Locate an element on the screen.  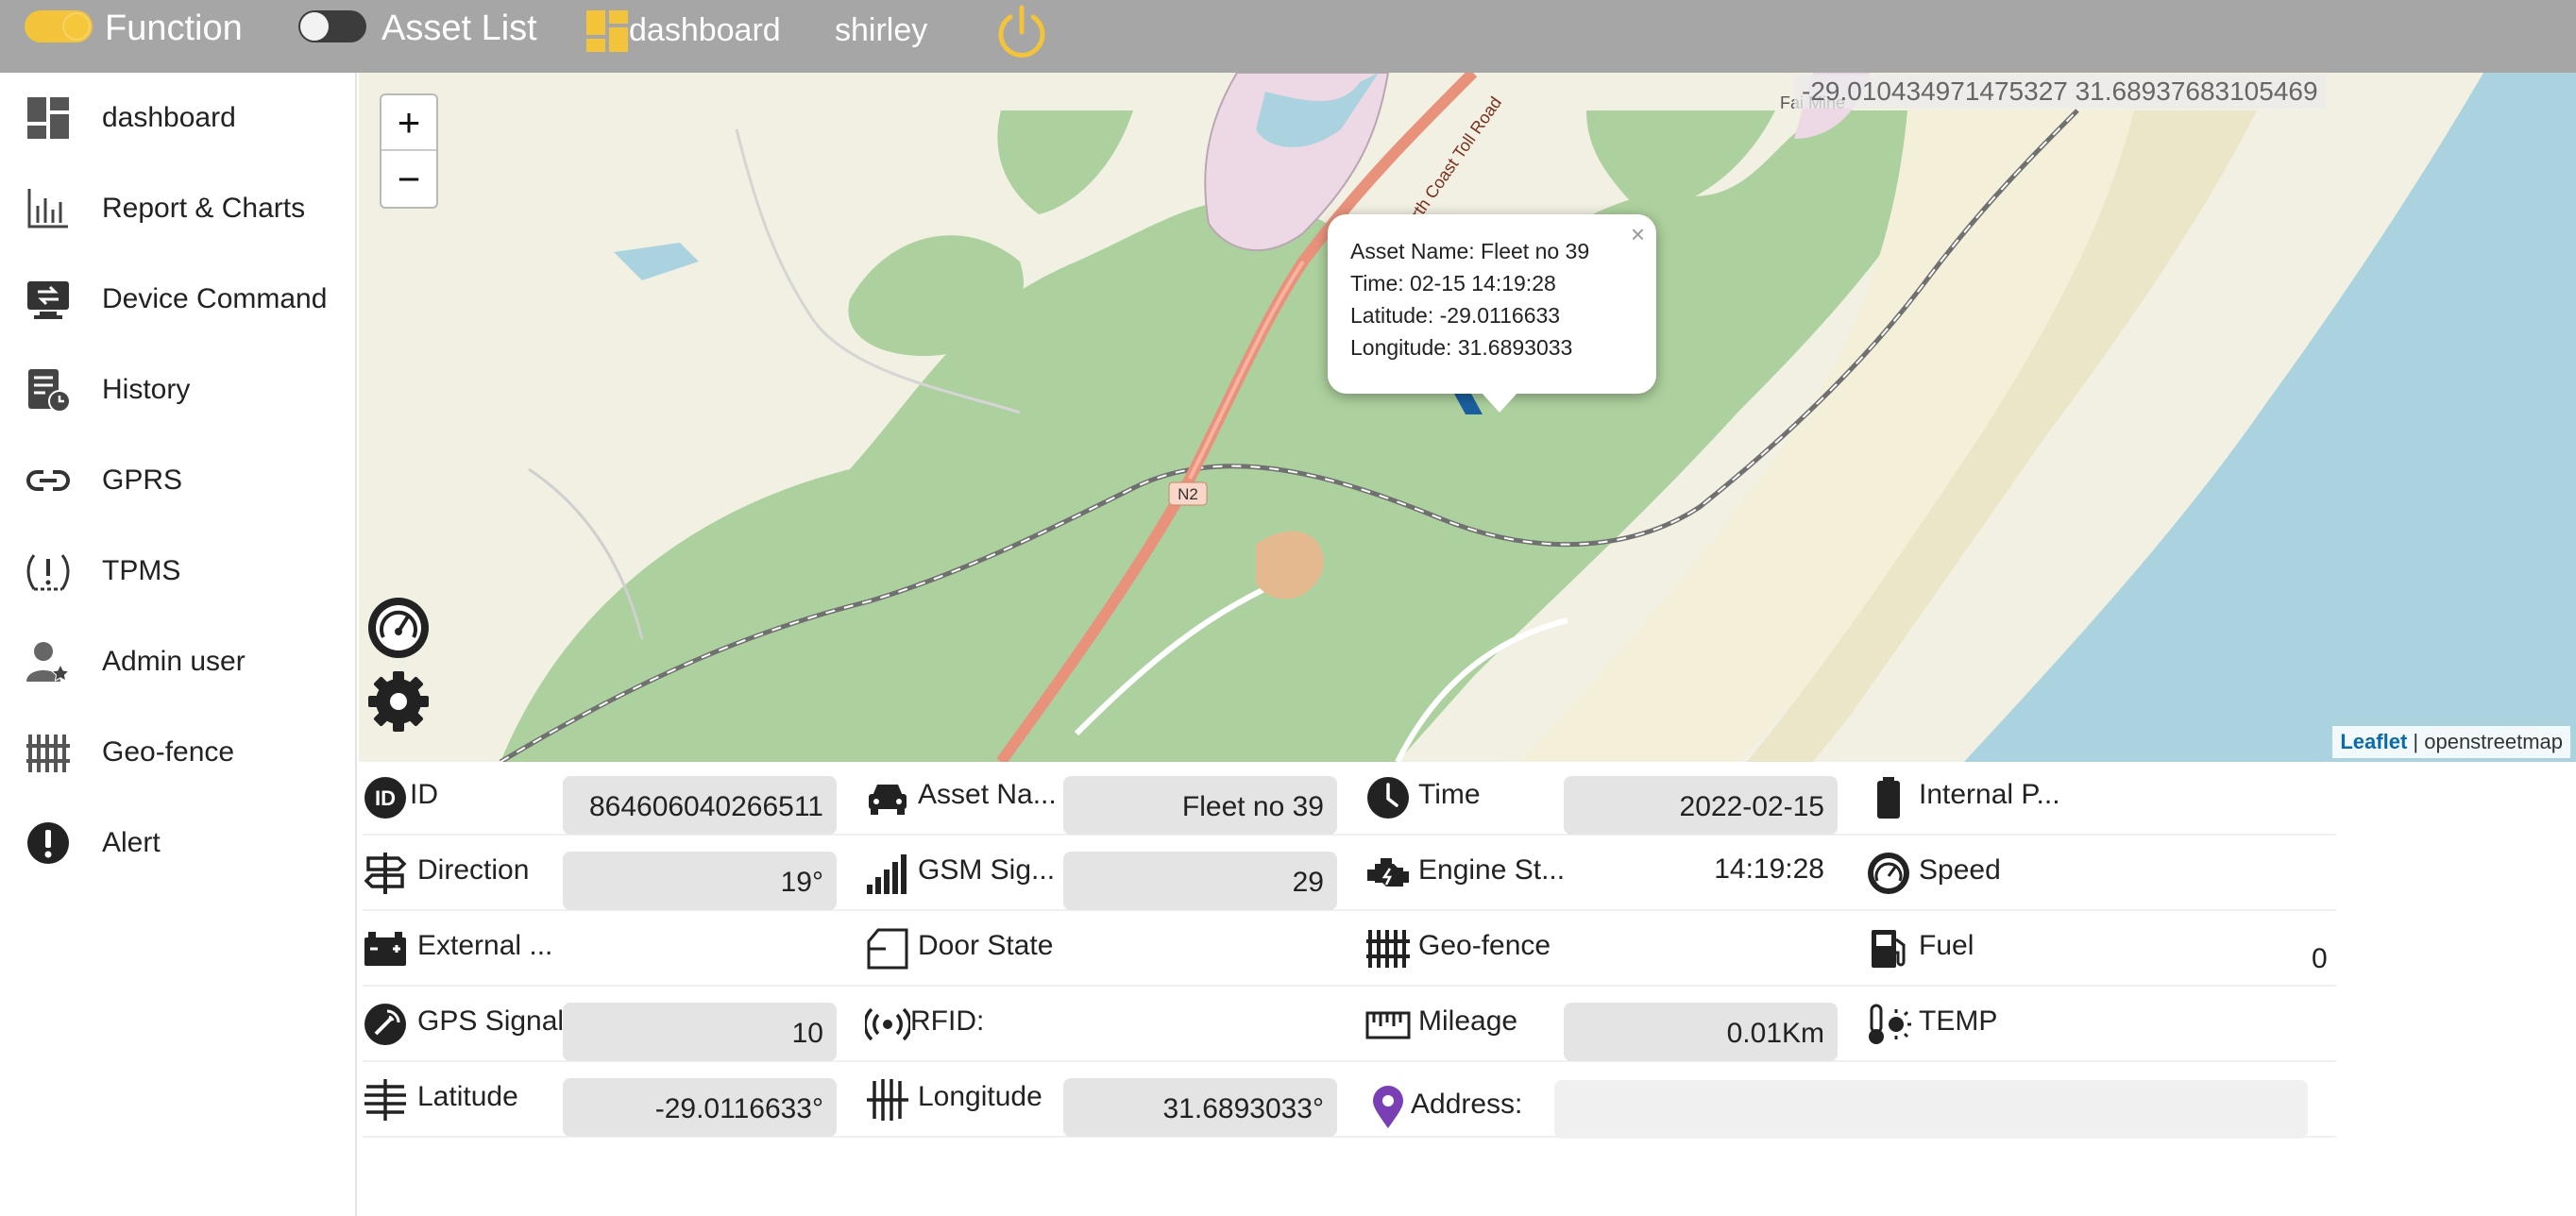
location-pin-icon is located at coordinates (1388, 1107).